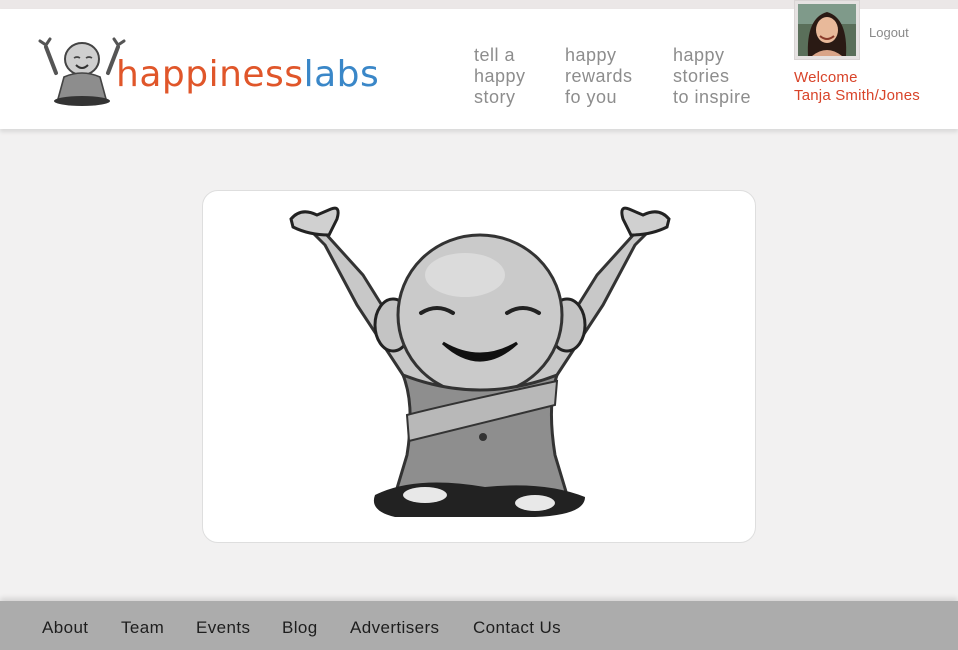 This screenshot has height=650, width=958. I want to click on nav-label-line: rewards, so click(599, 76).